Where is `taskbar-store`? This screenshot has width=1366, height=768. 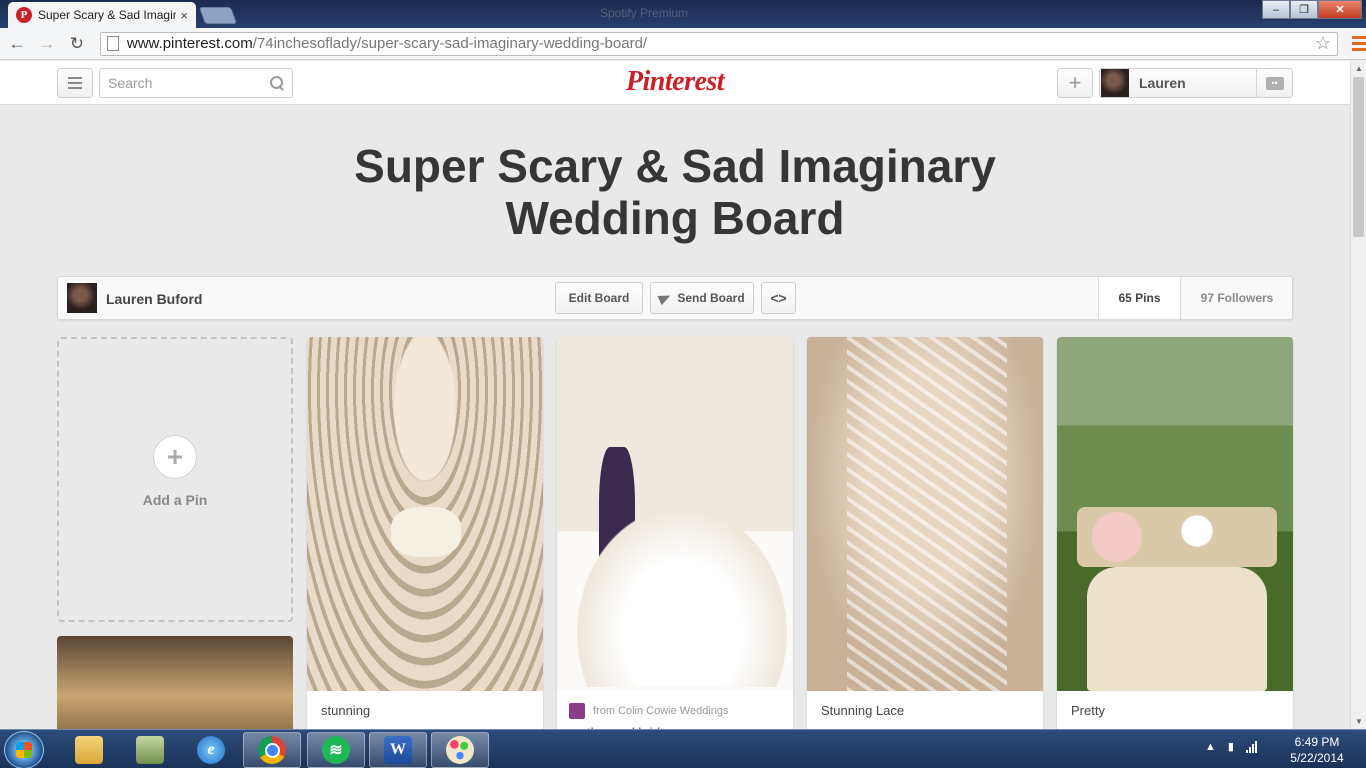
taskbar-store is located at coordinates (150, 750).